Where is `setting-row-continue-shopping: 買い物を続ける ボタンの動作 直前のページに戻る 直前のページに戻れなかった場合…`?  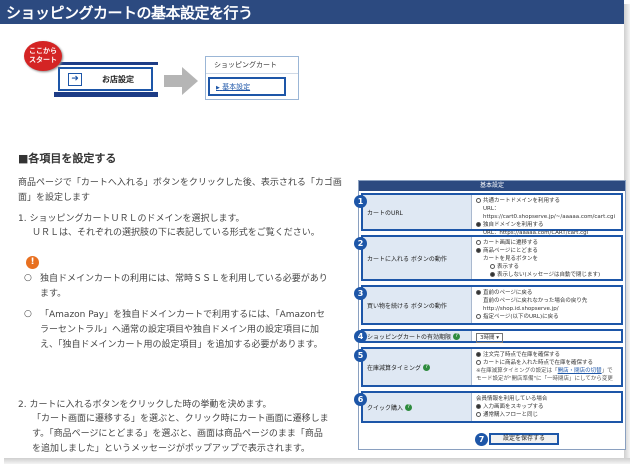 setting-row-continue-shopping: 買い物を続ける ボタンの動作 直前のページに戻る 直前のページに戻れなかった場合… is located at coordinates (492, 305).